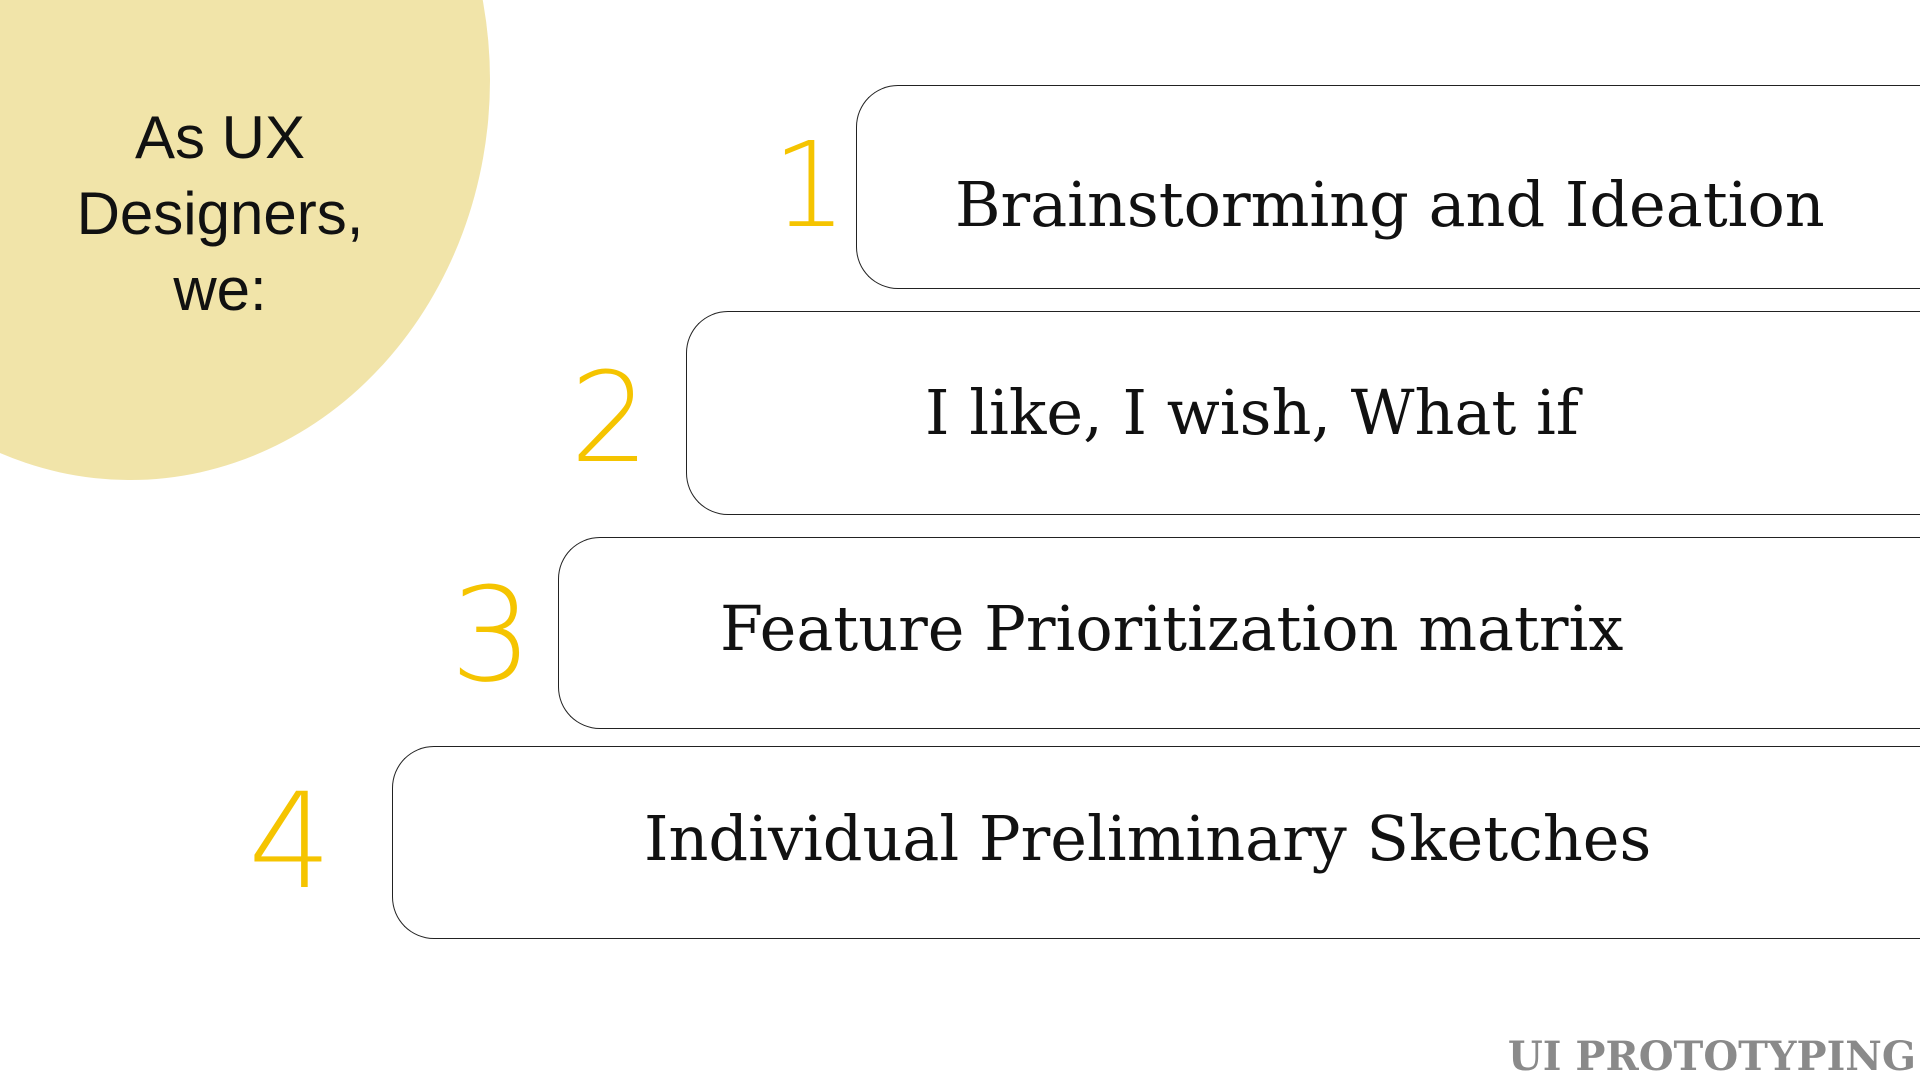 The width and height of the screenshot is (1920, 1080). I want to click on intro-line-2: Designers,, so click(220, 213).